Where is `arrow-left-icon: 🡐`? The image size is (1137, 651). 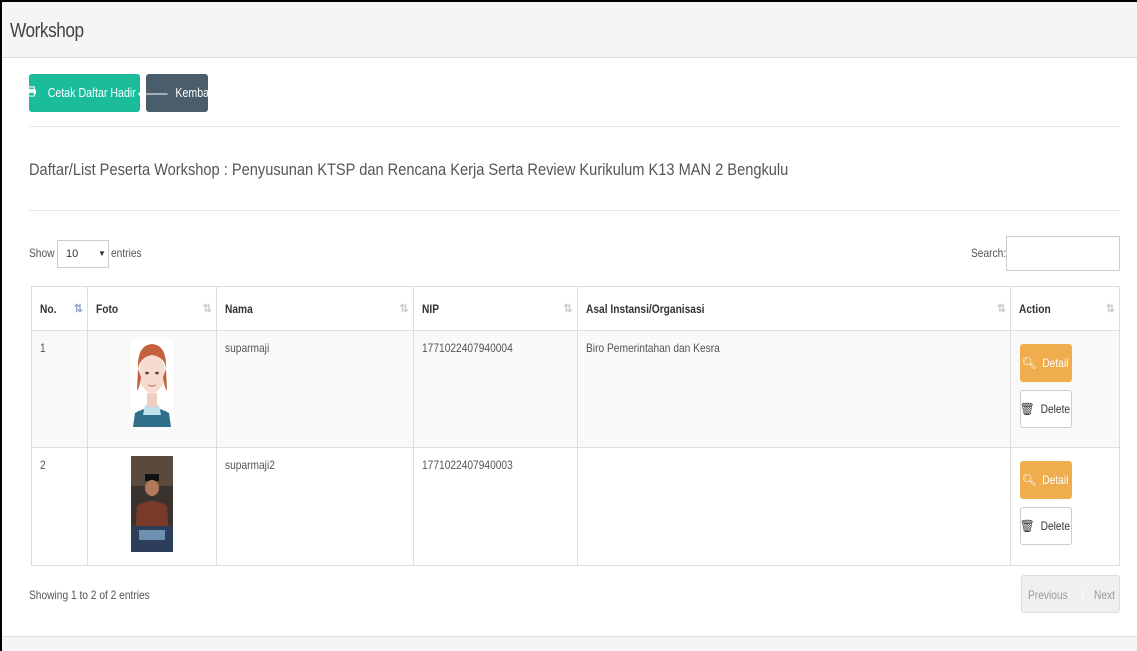
arrow-left-icon: 🡐 is located at coordinates (153, 93).